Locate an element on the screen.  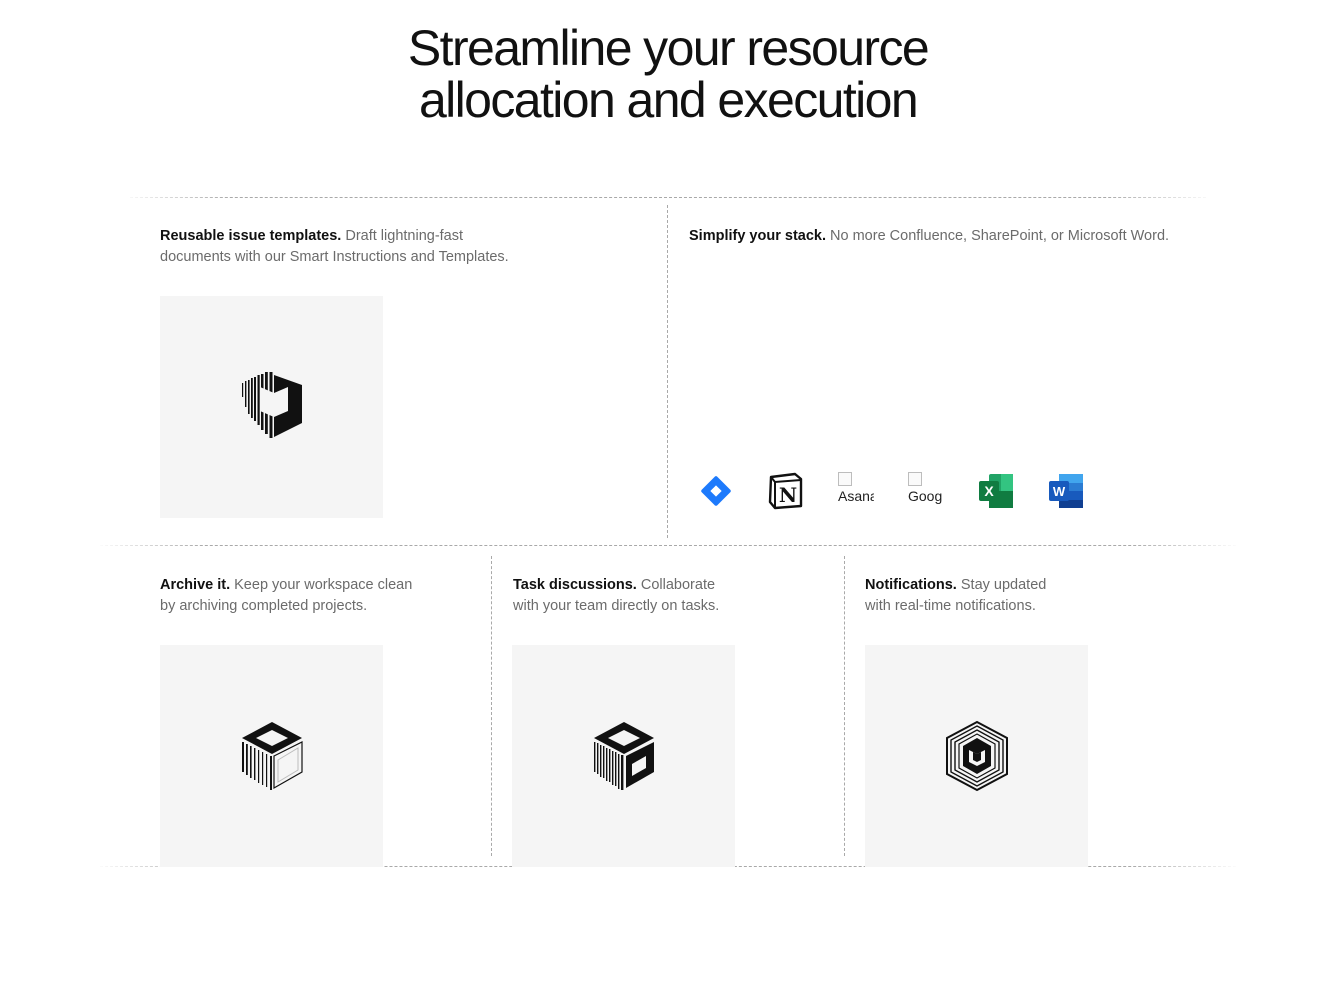
feature-notifications-tile is located at coordinates (976, 756).